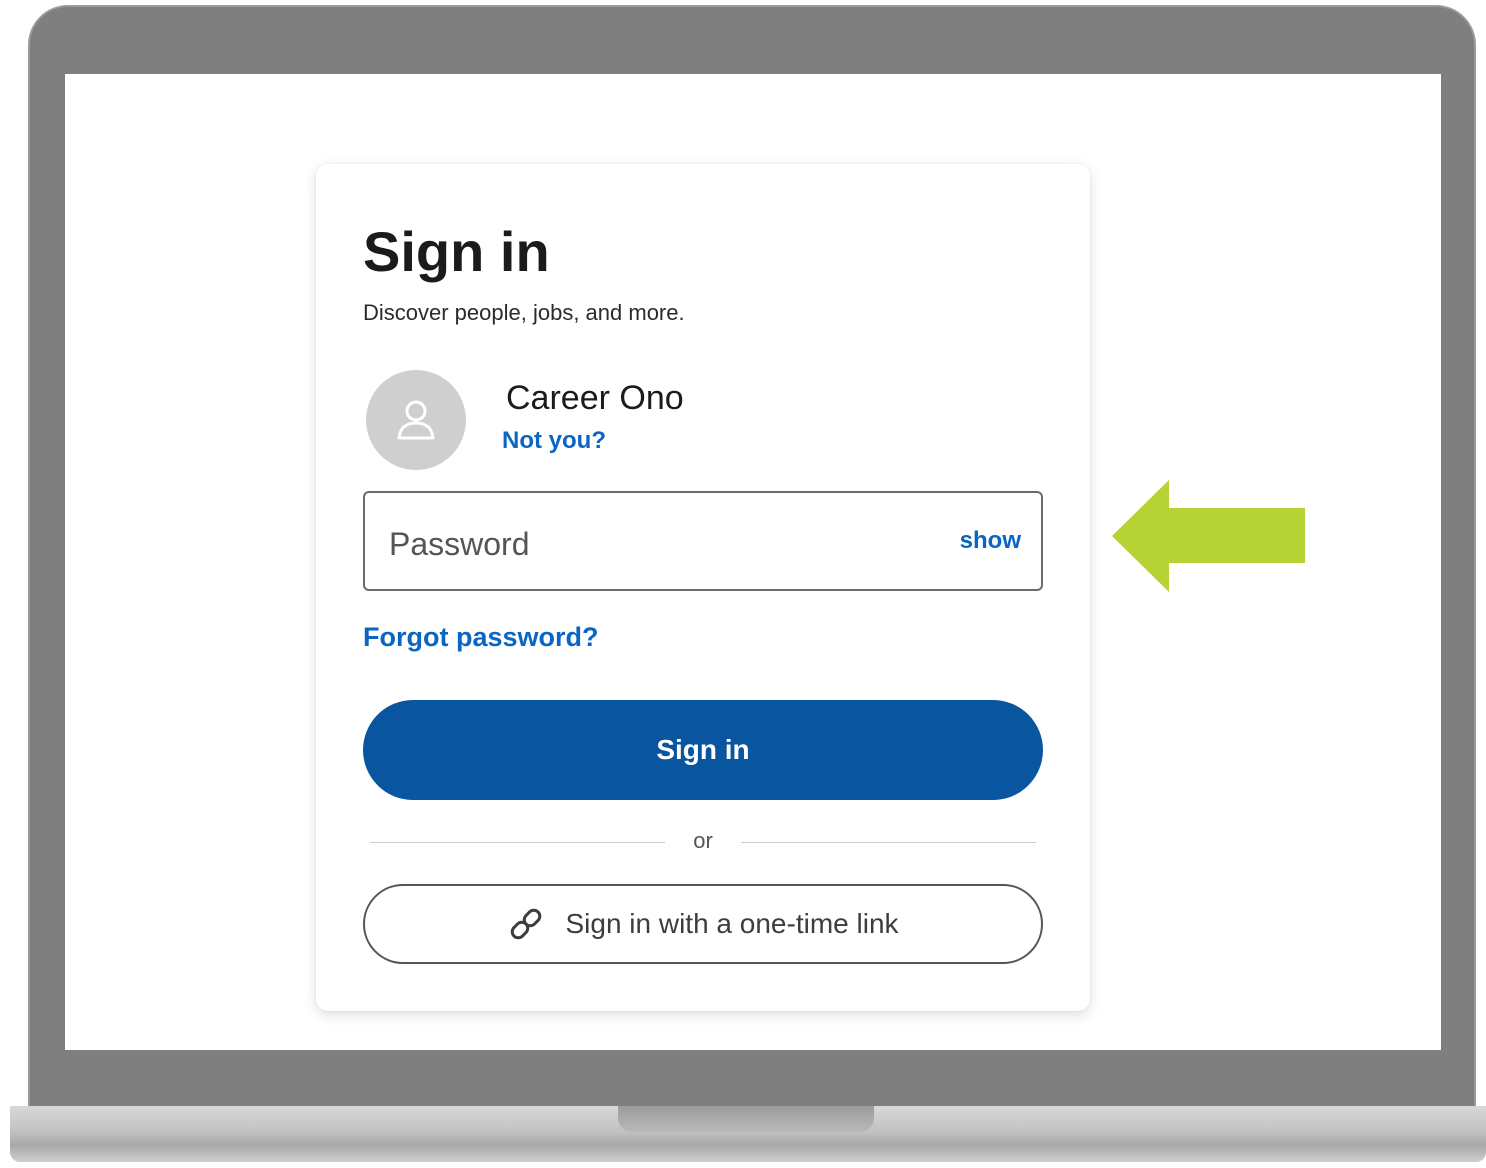 The image size is (1486, 1168). What do you see at coordinates (703, 750) in the screenshot?
I see `sign-in-button: Sign in` at bounding box center [703, 750].